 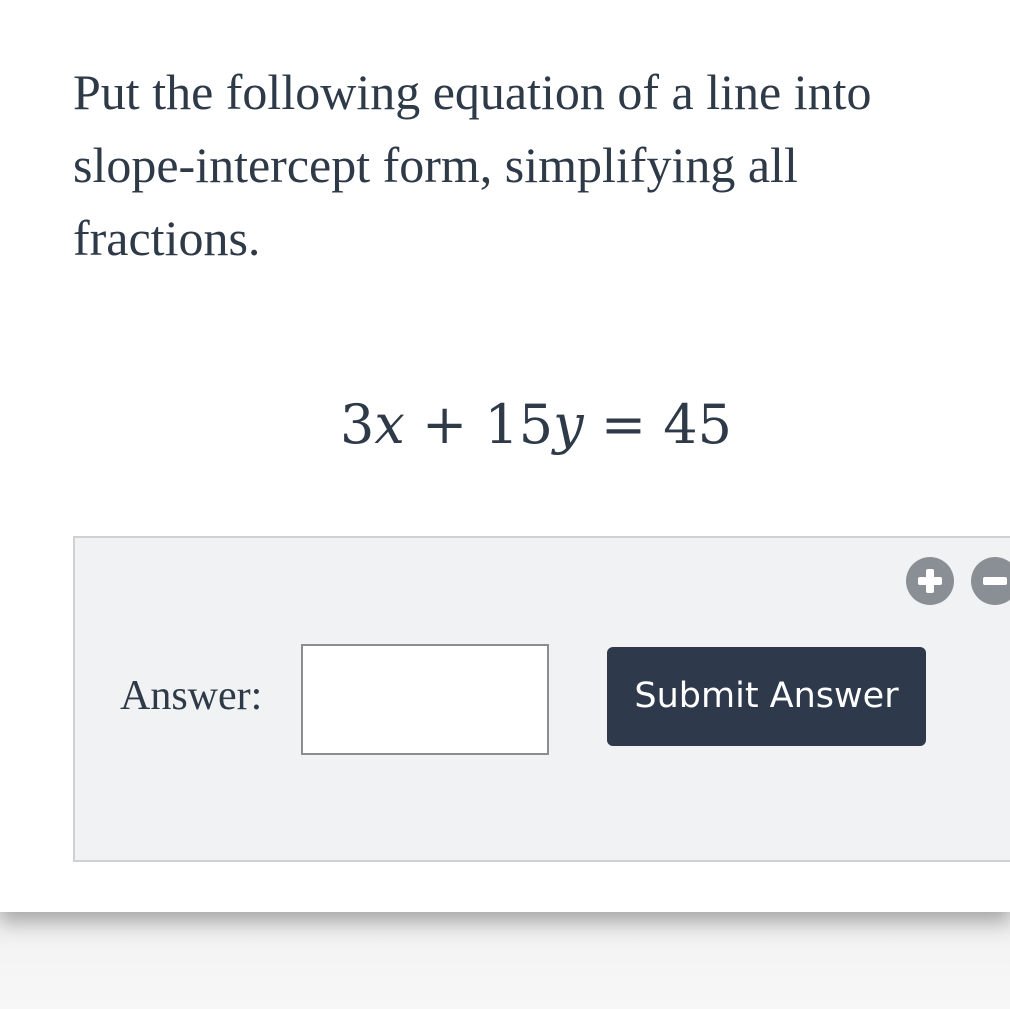 I want to click on equation-plus: +, so click(x=445, y=424).